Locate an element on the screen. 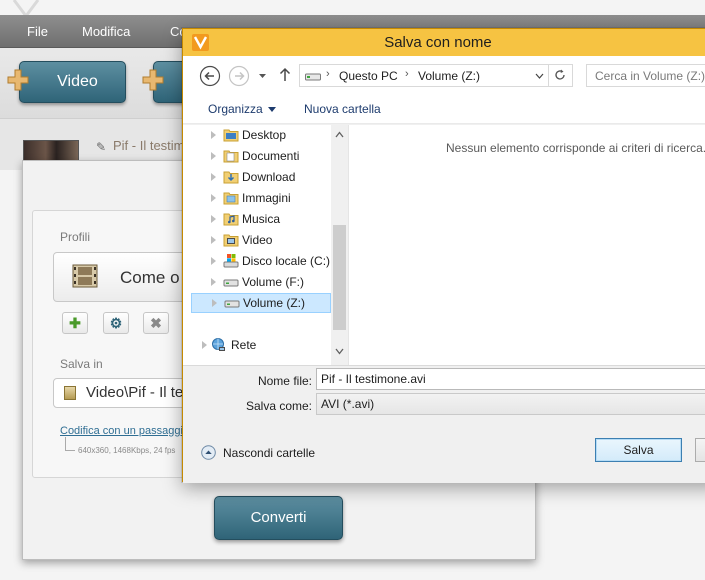 This screenshot has width=705, height=580. add-video-button: Video is located at coordinates (72, 82).